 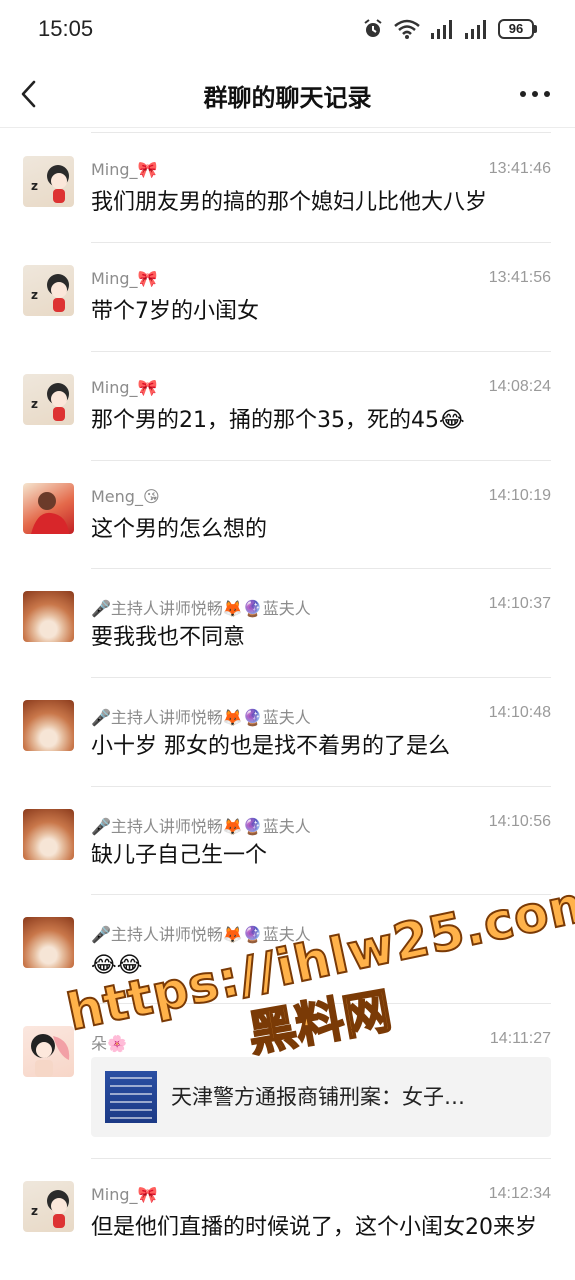 I want to click on message-time: 13:41:56, so click(x=519, y=277).